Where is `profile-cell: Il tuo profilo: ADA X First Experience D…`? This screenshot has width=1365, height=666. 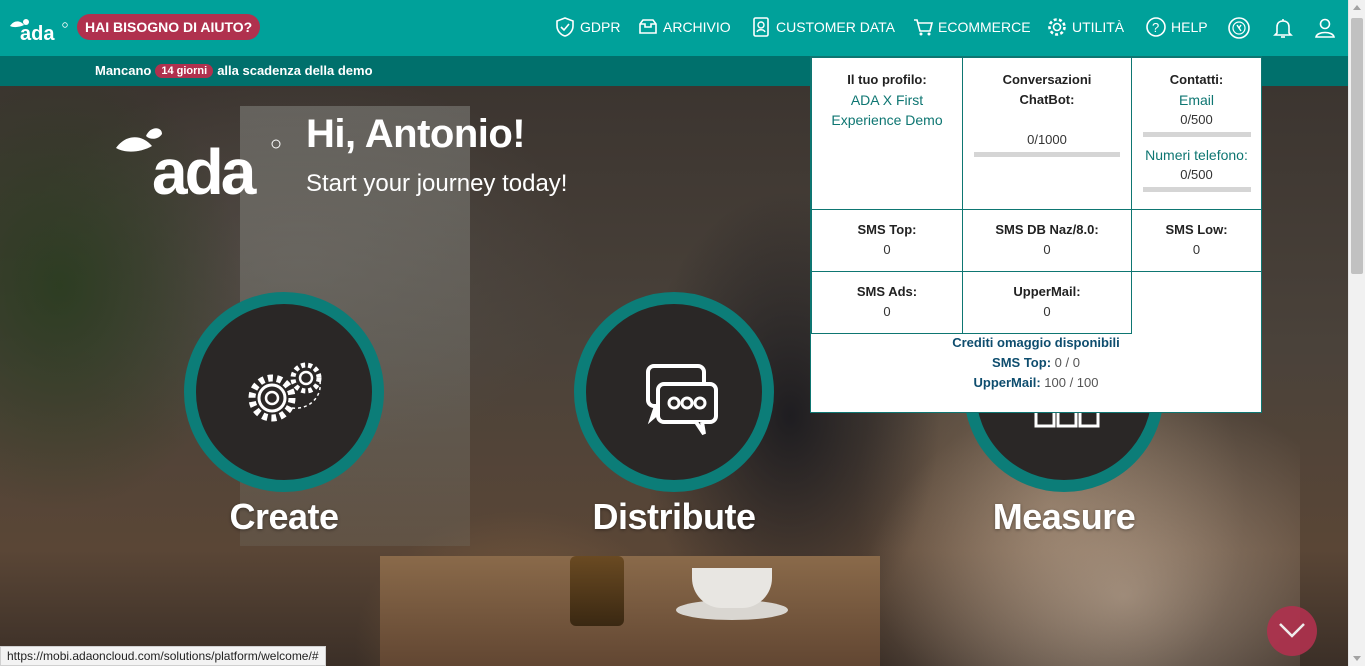
profile-cell: Il tuo profilo: ADA X First Experience D… is located at coordinates (887, 133).